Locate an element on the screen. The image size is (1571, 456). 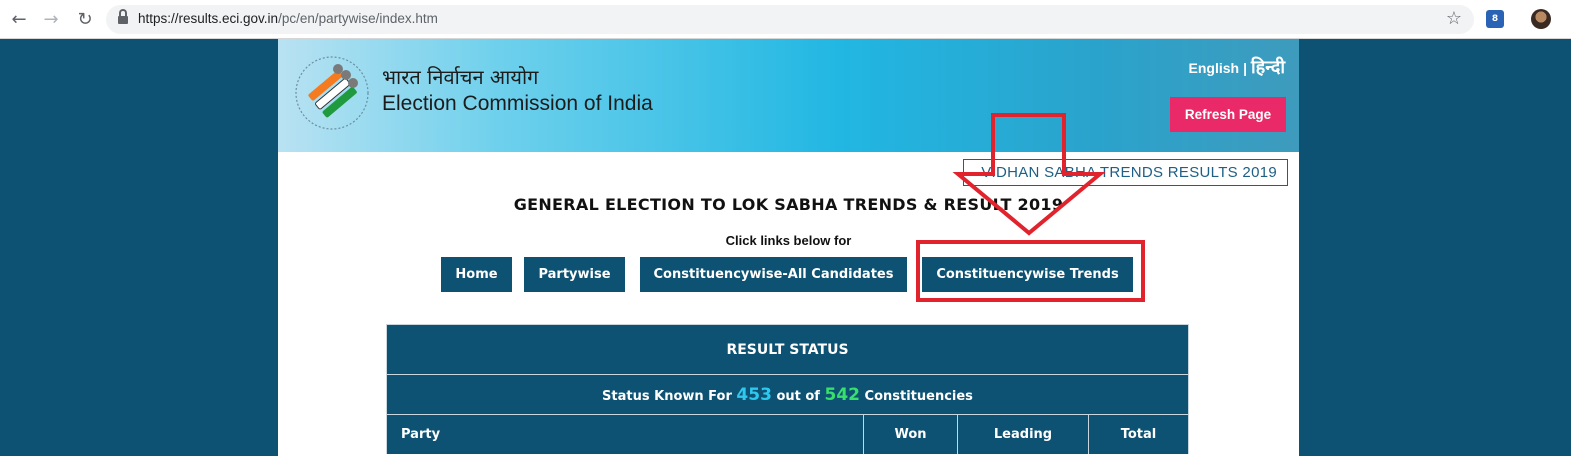
column-header-leading: Leading is located at coordinates (1022, 434).